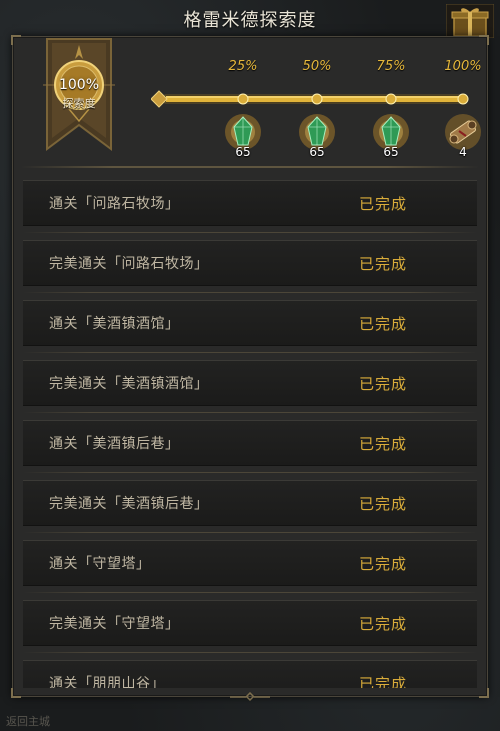  I want to click on exploration-banner: 100% 探索度, so click(79, 94).